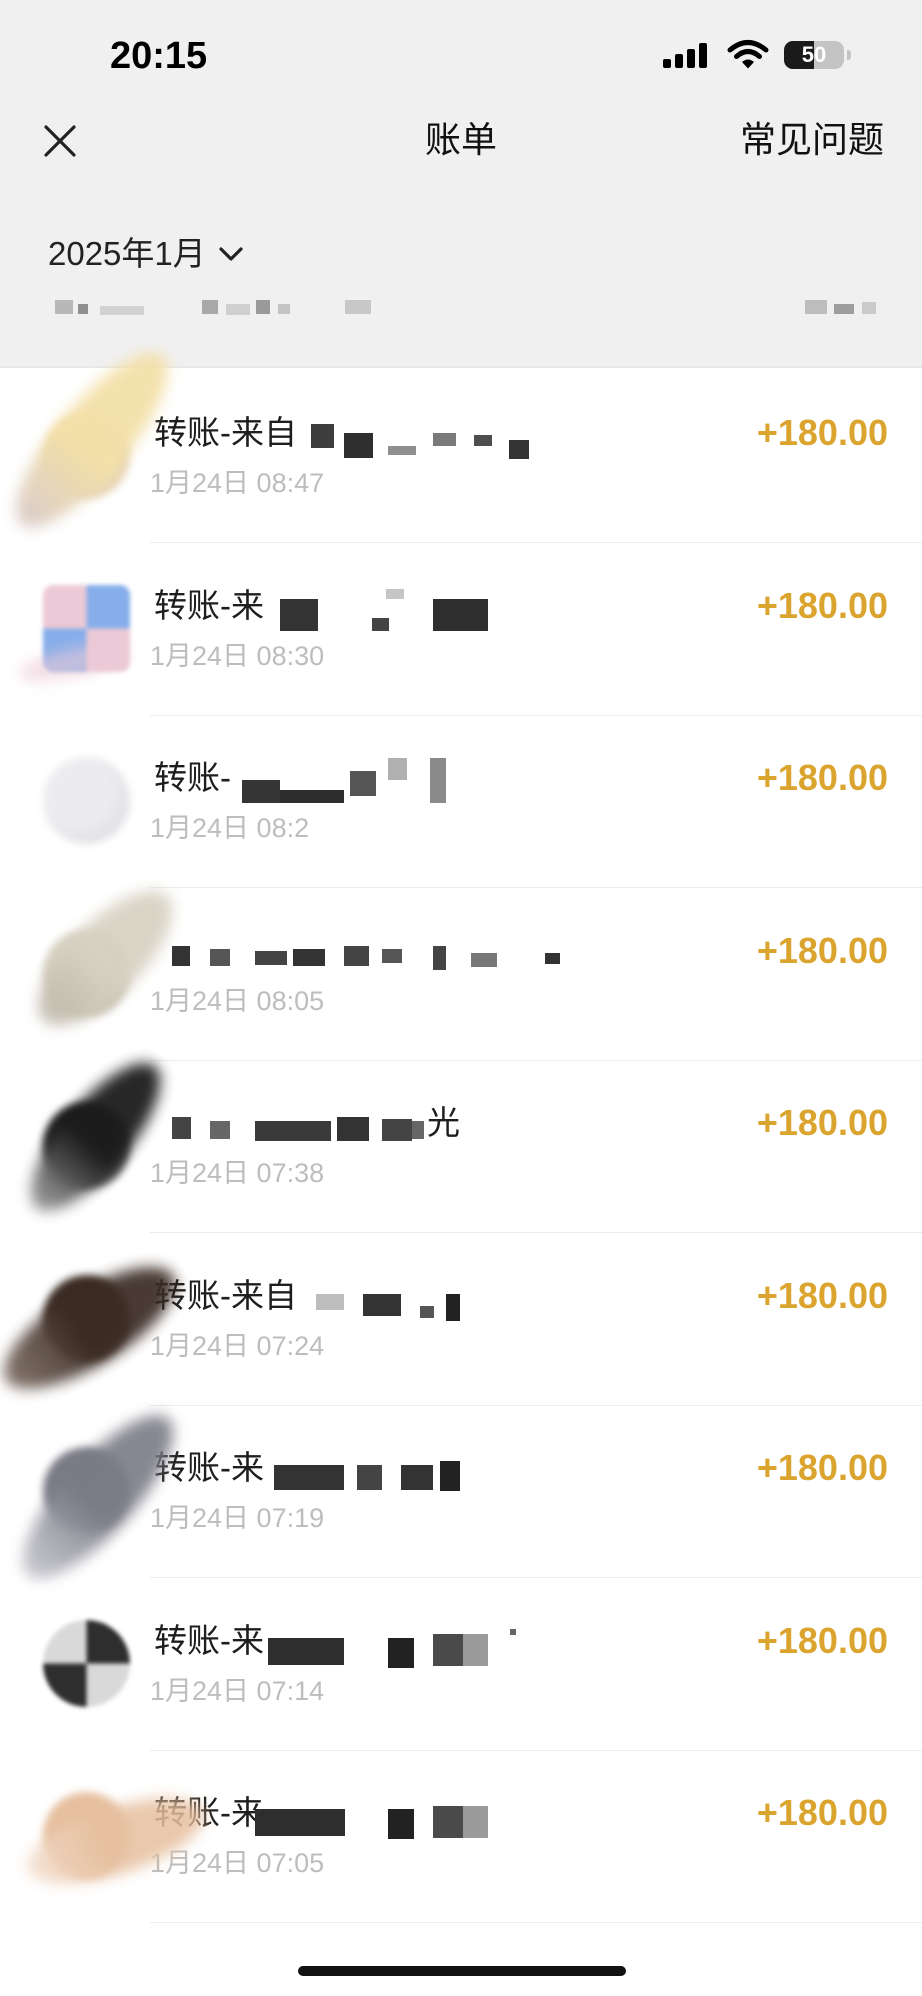  Describe the element at coordinates (237, 655) in the screenshot. I see `transaction-date: 1月24日 08:30` at that location.